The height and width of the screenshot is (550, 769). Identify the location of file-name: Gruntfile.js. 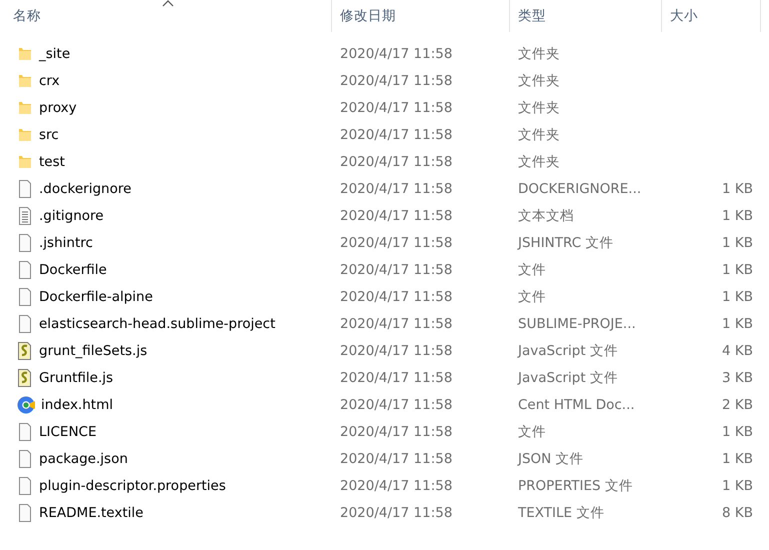
(76, 378).